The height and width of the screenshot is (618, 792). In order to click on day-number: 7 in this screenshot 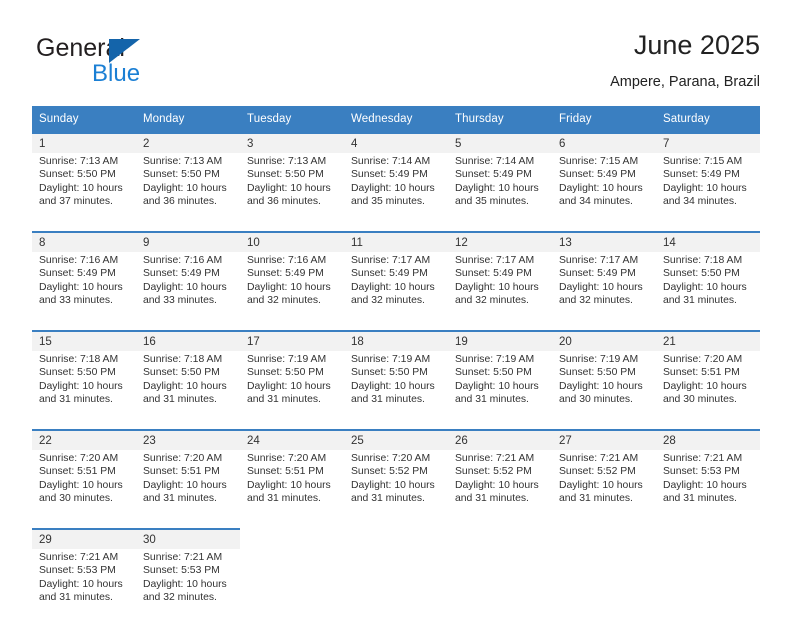, I will do `click(708, 142)`.